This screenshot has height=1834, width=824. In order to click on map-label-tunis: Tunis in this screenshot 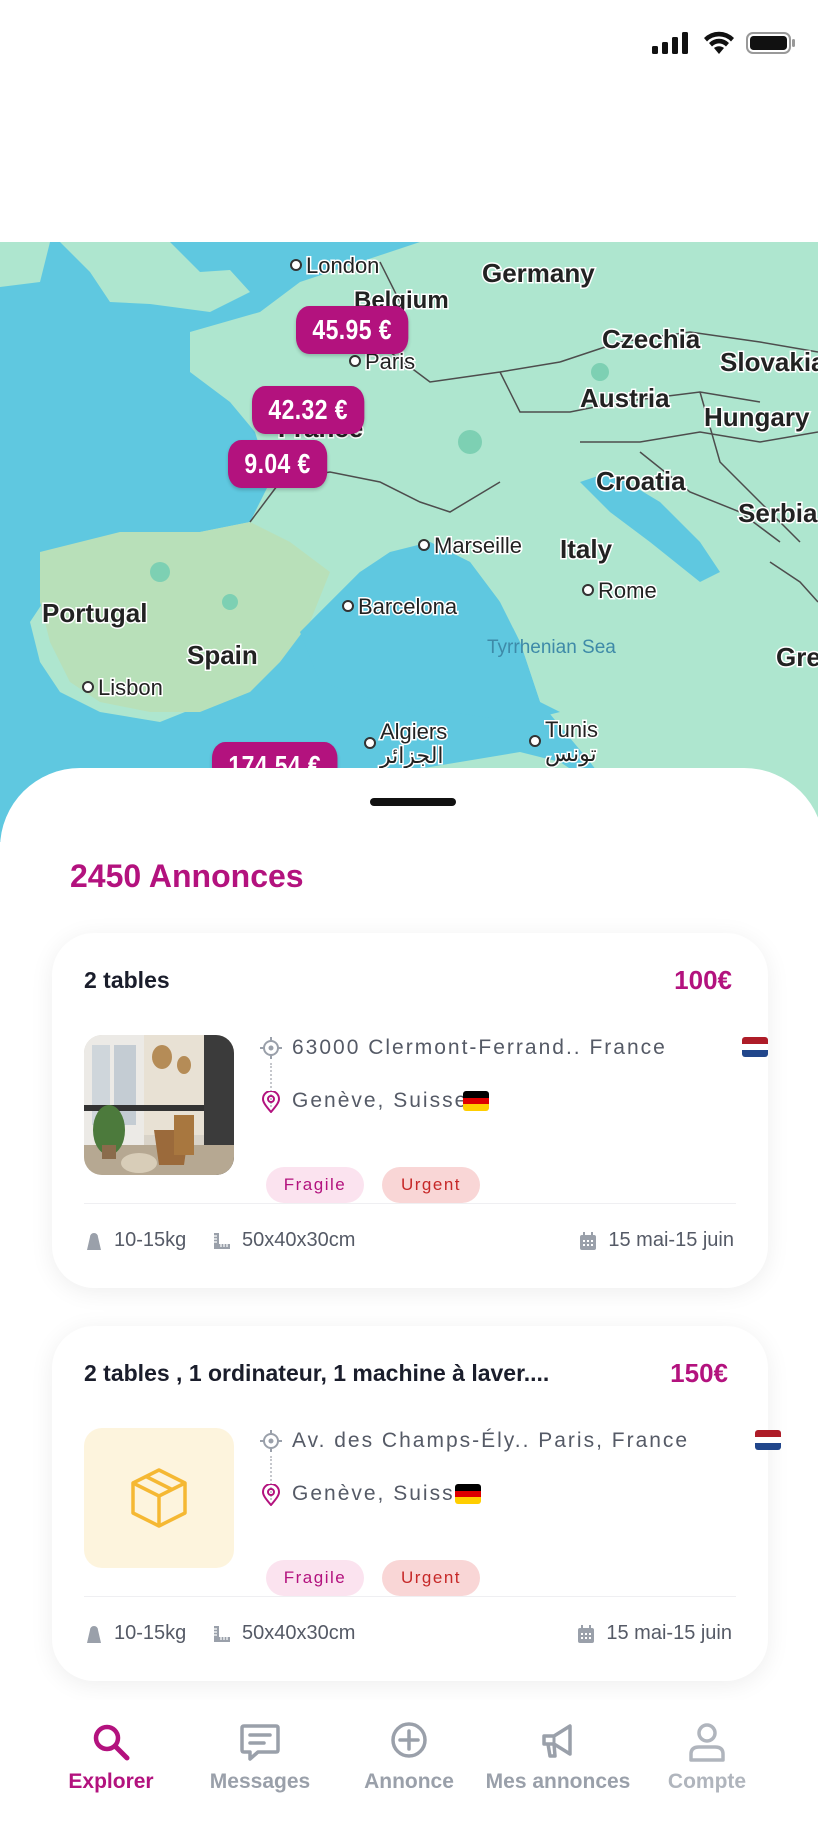, I will do `click(571, 729)`.